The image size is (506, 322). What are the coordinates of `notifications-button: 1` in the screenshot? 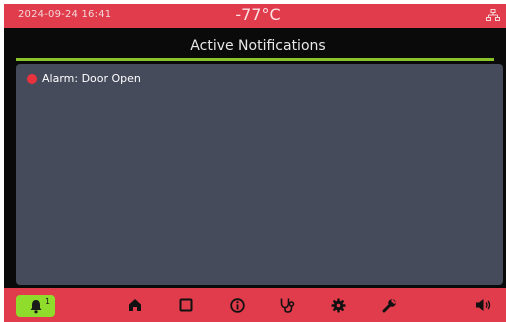 It's located at (35, 306).